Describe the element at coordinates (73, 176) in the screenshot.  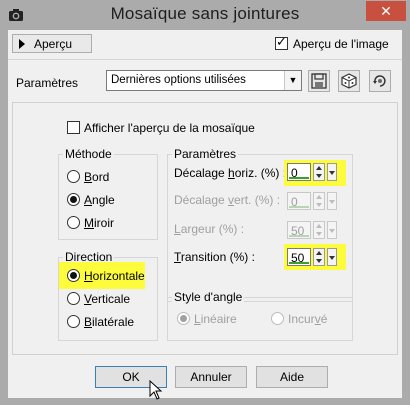
I see `radio-bord` at that location.